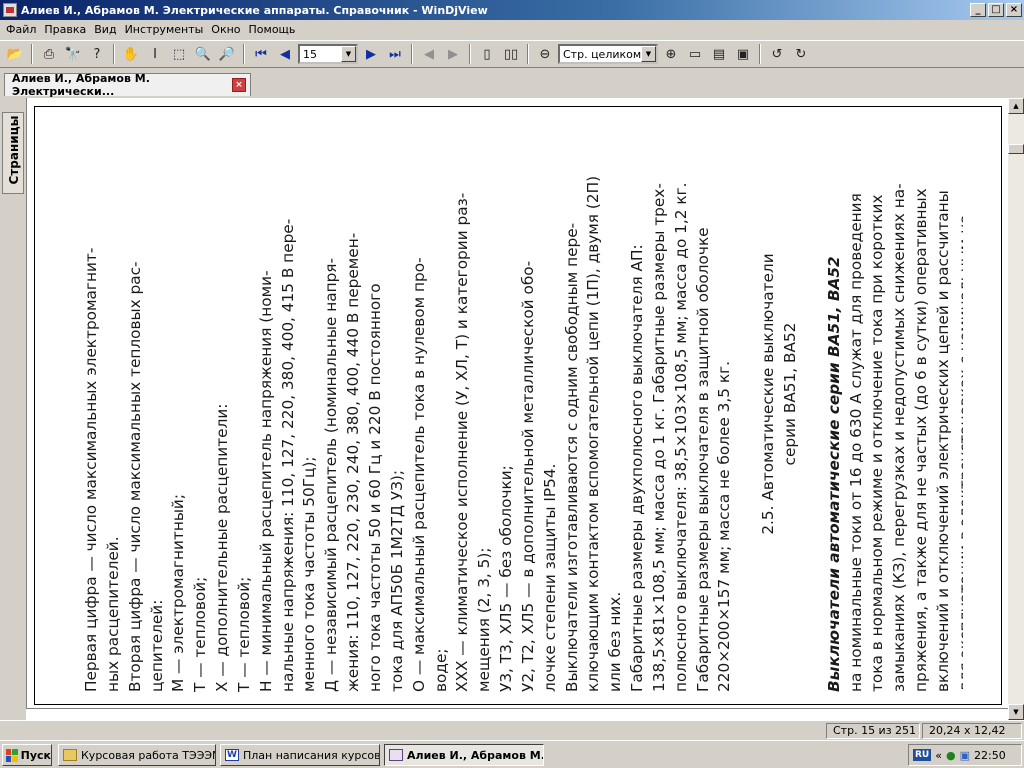 This screenshot has width=1024, height=768. Describe the element at coordinates (429, 54) in the screenshot. I see `back-icon: ◀` at that location.